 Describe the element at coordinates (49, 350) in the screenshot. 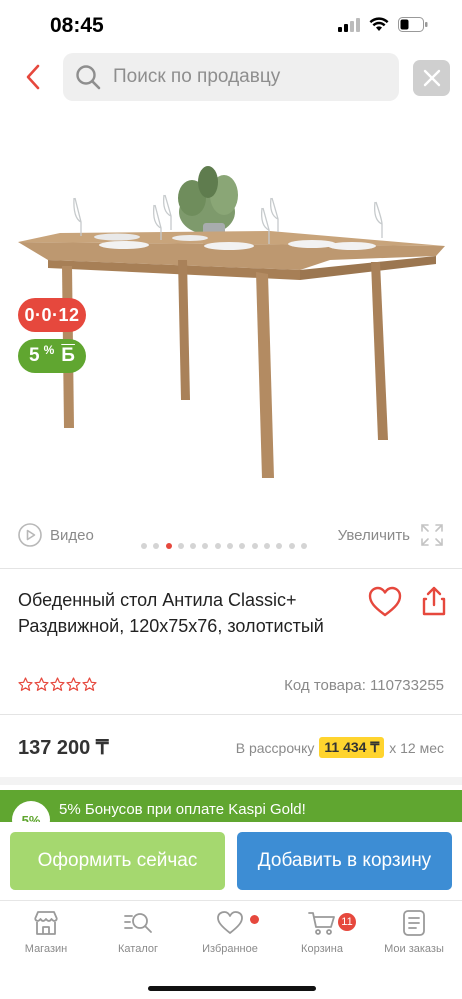

I see `bonus-percent-sign: %` at that location.